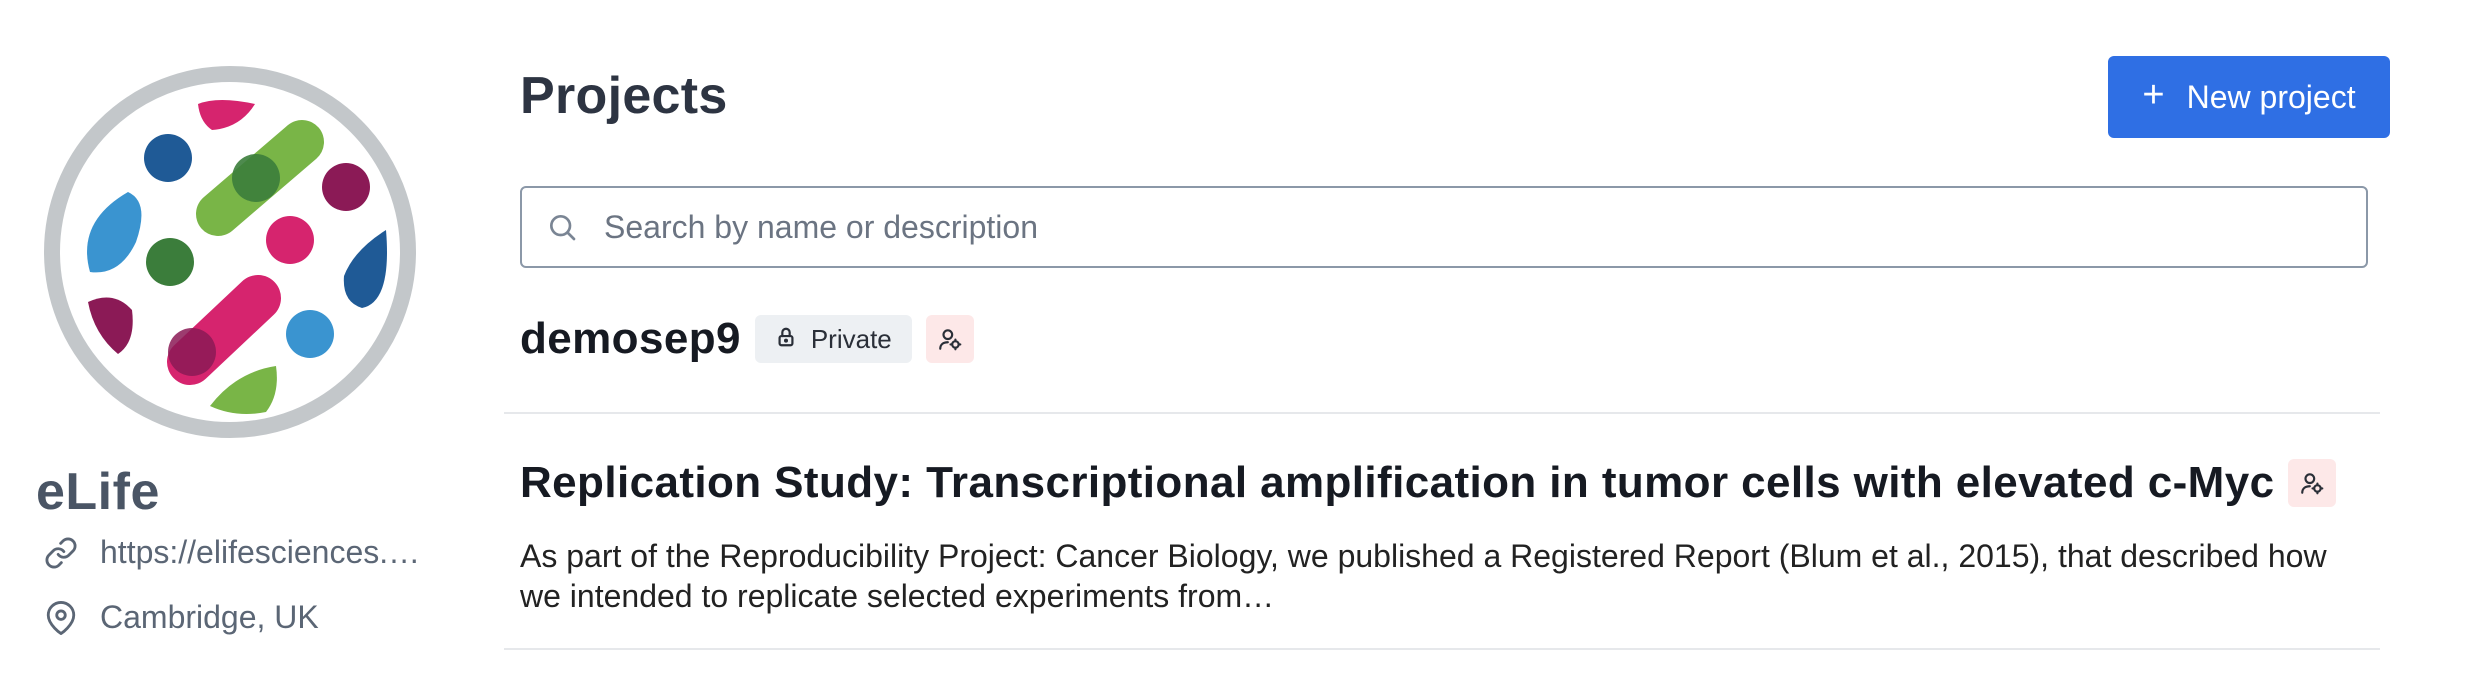 This screenshot has height=688, width=2478. What do you see at coordinates (209, 617) in the screenshot?
I see `org-location: Cambridge, UK` at bounding box center [209, 617].